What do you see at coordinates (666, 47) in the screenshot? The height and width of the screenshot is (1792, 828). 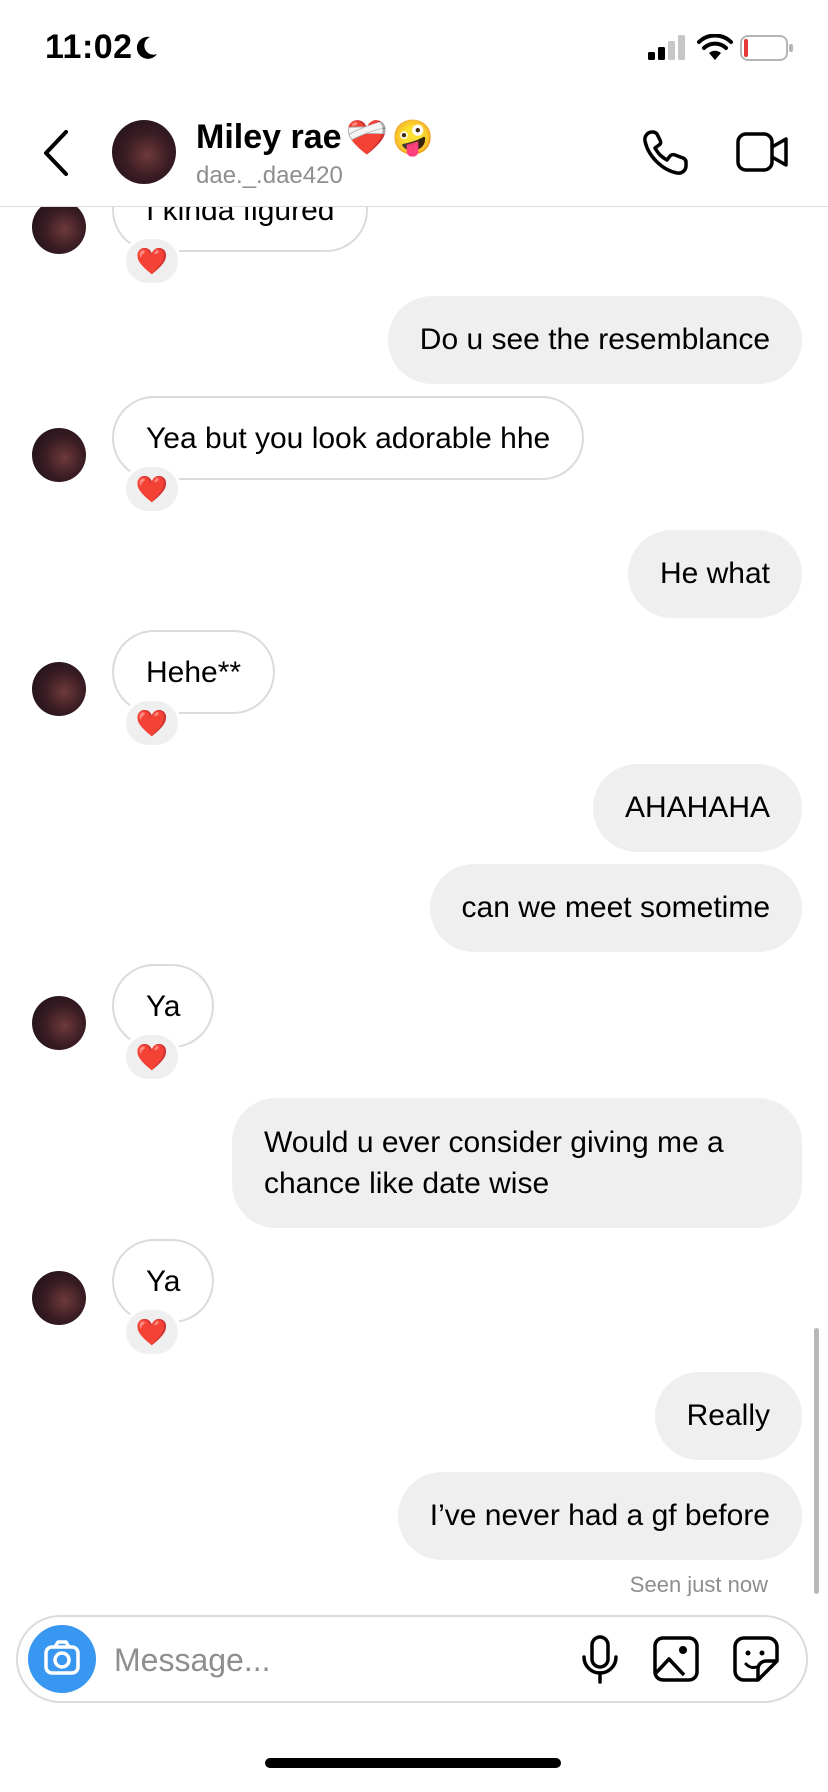 I see `signal-icon` at bounding box center [666, 47].